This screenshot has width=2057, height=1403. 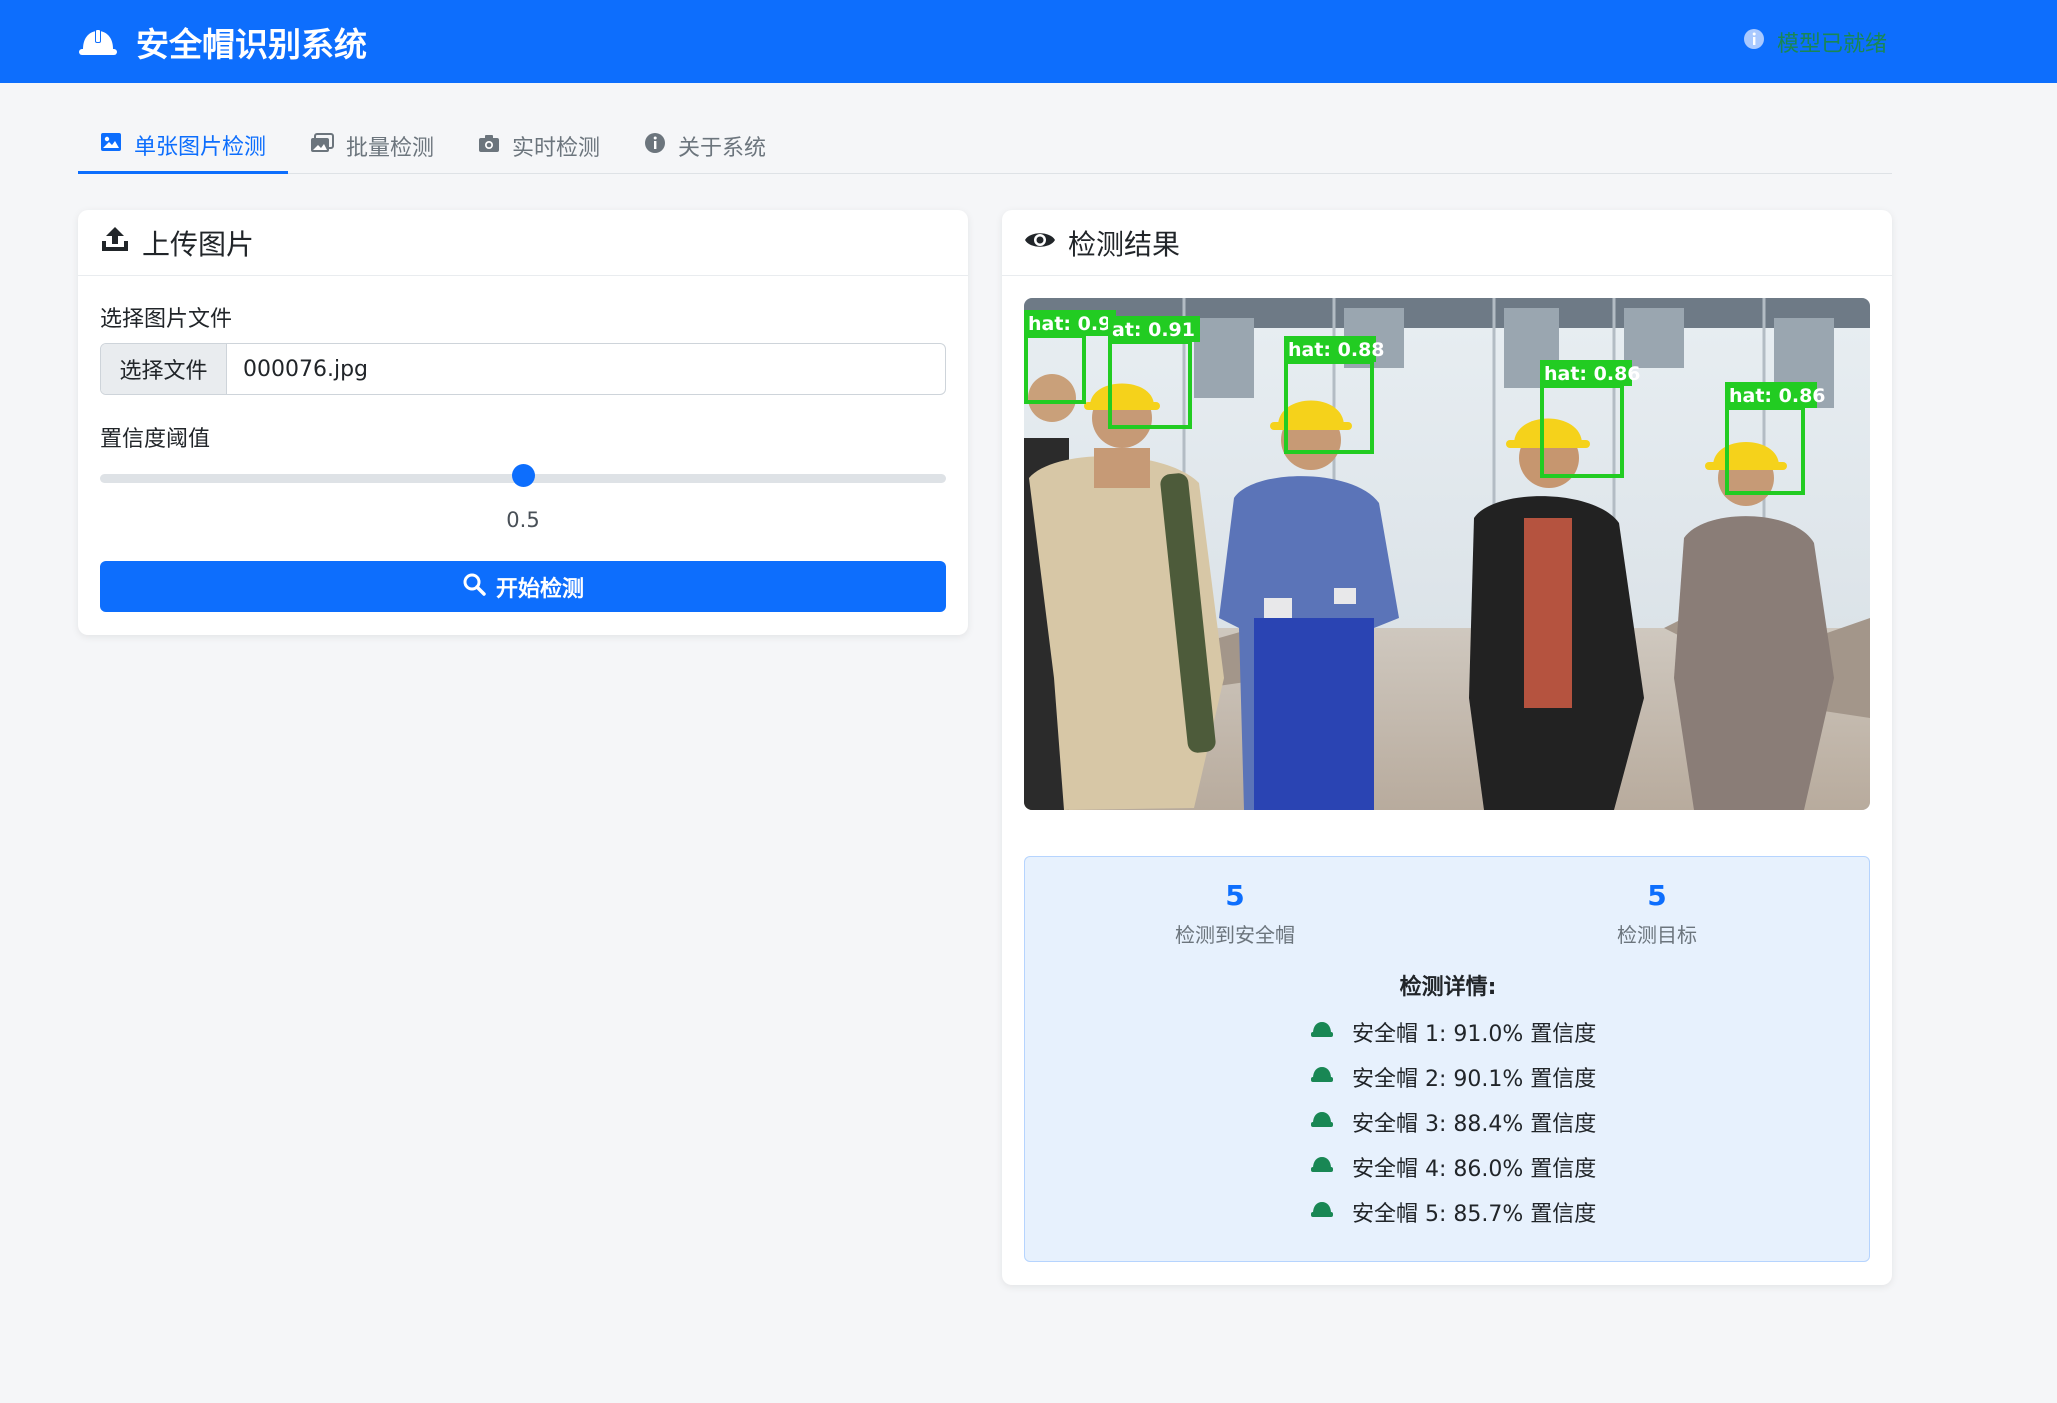 What do you see at coordinates (164, 369) in the screenshot?
I see `choose-file-button: 选择文件` at bounding box center [164, 369].